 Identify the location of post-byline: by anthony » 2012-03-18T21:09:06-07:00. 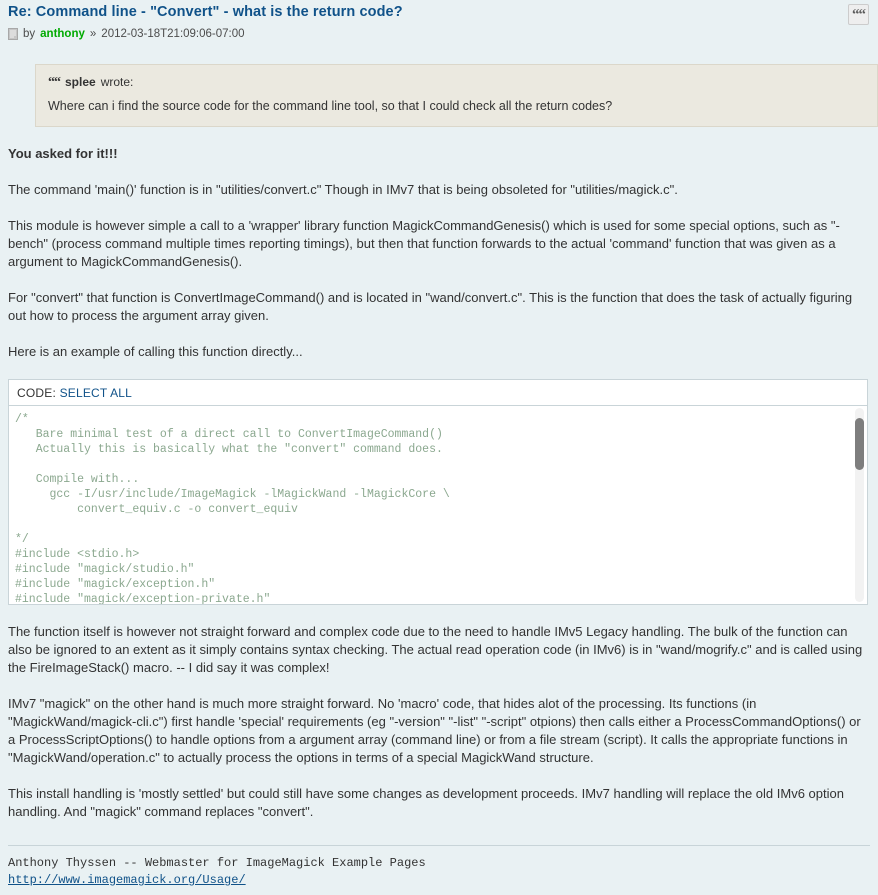
(439, 34).